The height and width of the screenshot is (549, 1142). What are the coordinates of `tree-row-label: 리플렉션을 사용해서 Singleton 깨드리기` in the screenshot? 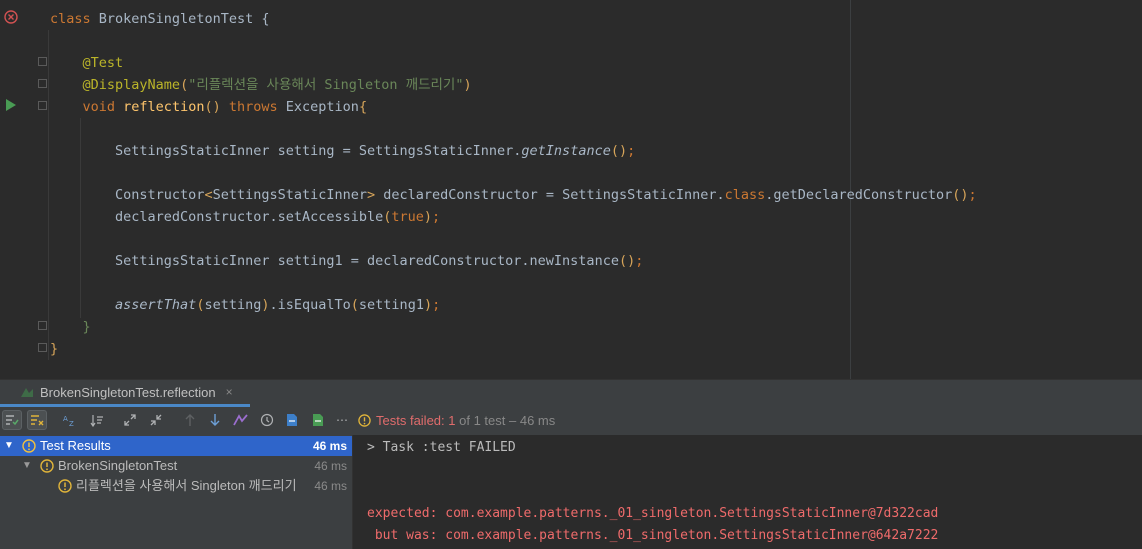 It's located at (186, 485).